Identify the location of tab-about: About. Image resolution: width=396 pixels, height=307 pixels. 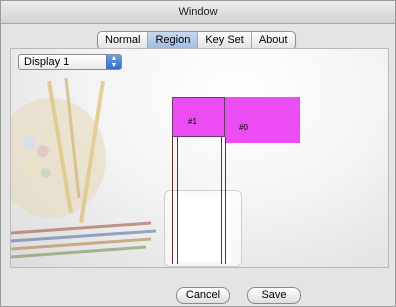
(273, 40).